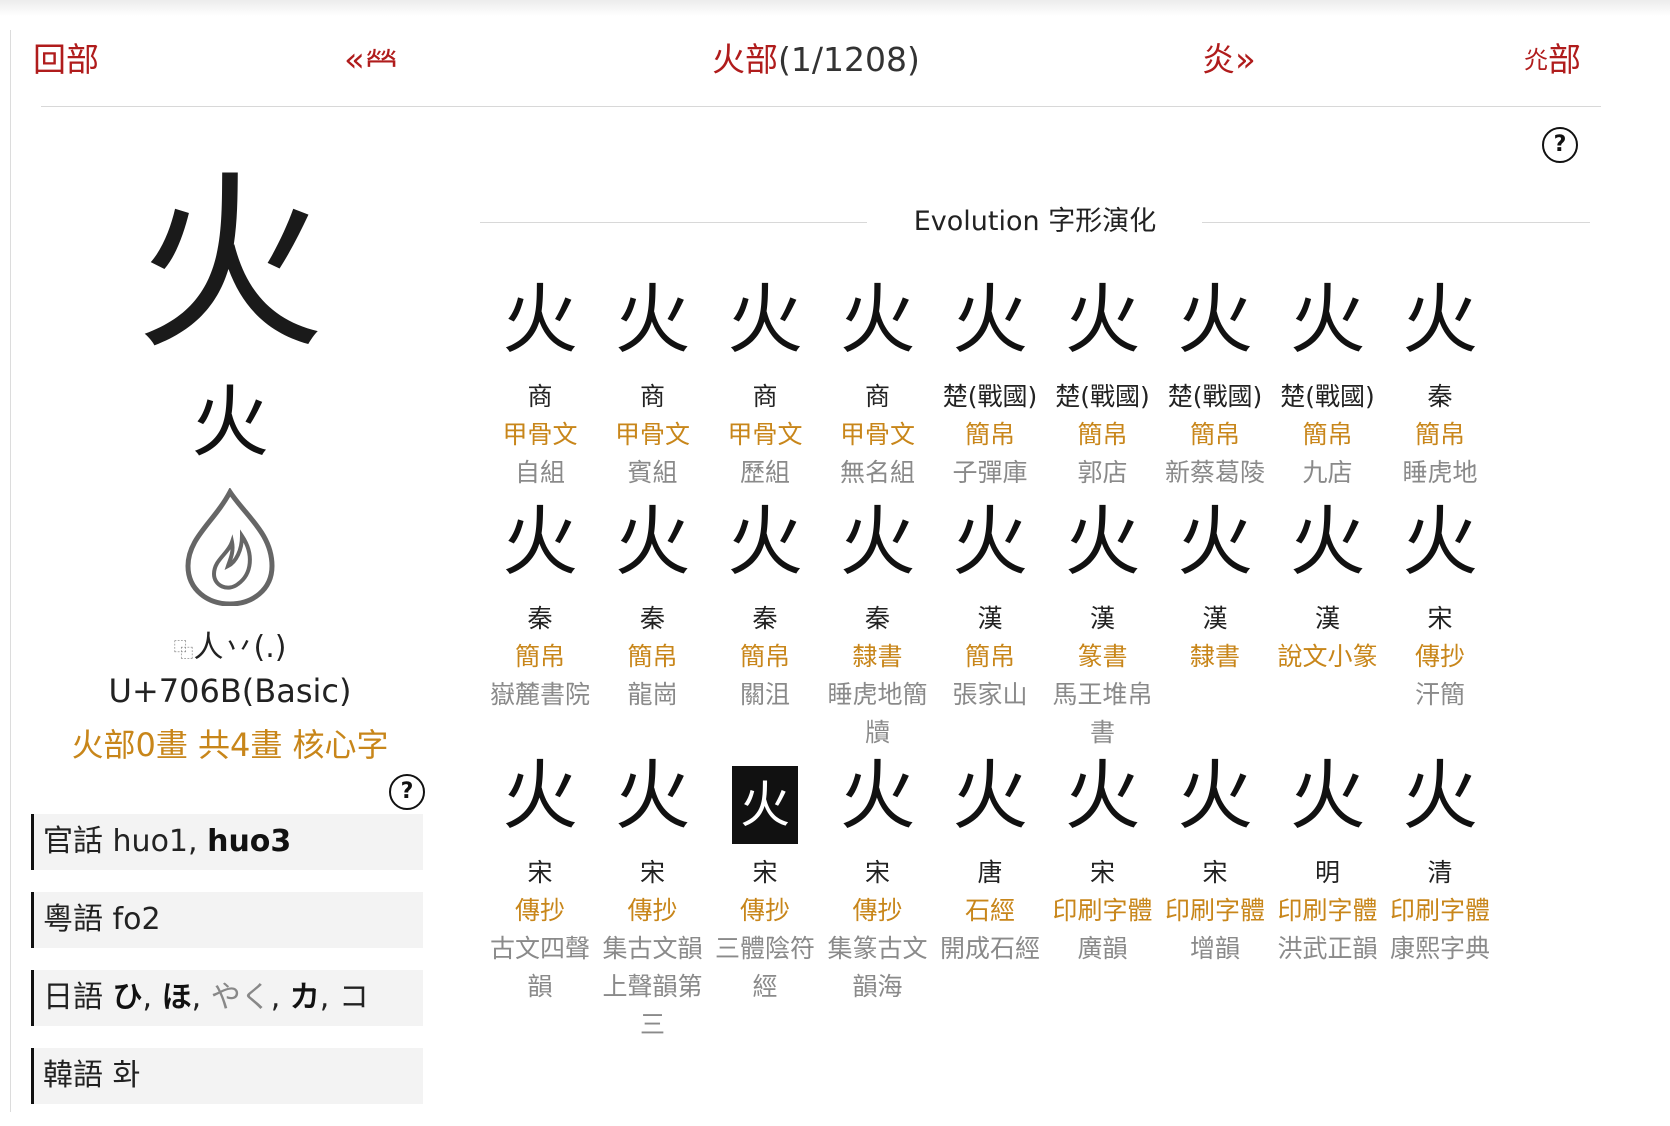  Describe the element at coordinates (653, 381) in the screenshot. I see `evolution-cell: 火商甲骨文 賓組` at that location.